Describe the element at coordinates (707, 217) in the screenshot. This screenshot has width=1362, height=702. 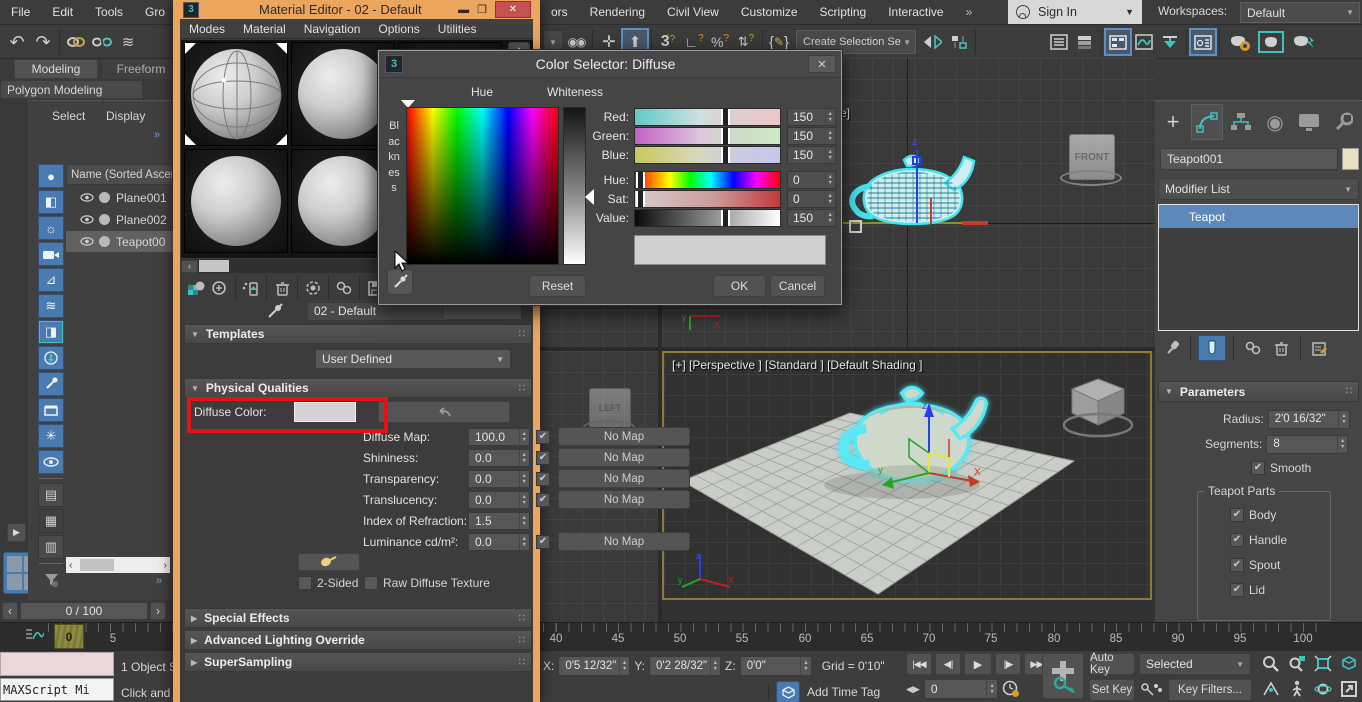
I see `value-slider` at that location.